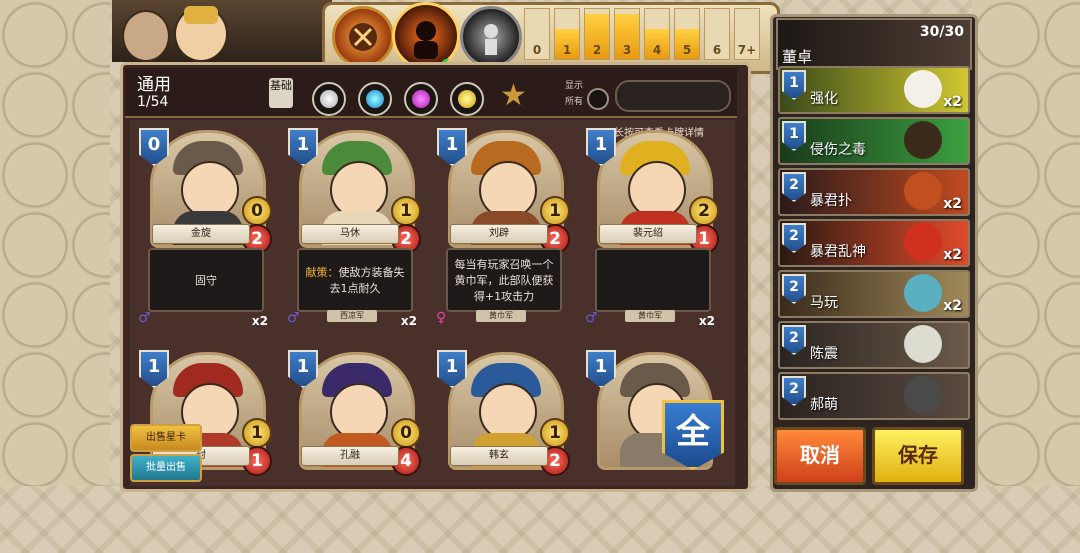  I want to click on card: 1 0 4 孔融, so click(354, 449).